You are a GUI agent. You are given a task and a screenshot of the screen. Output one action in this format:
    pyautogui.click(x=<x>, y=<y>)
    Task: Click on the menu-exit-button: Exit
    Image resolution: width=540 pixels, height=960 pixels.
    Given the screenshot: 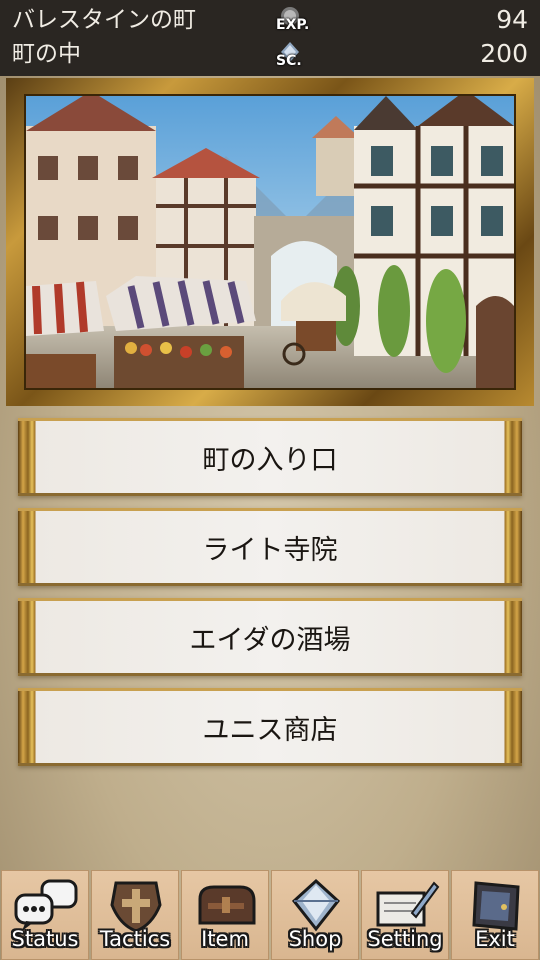 What is the action you would take?
    pyautogui.click(x=495, y=915)
    